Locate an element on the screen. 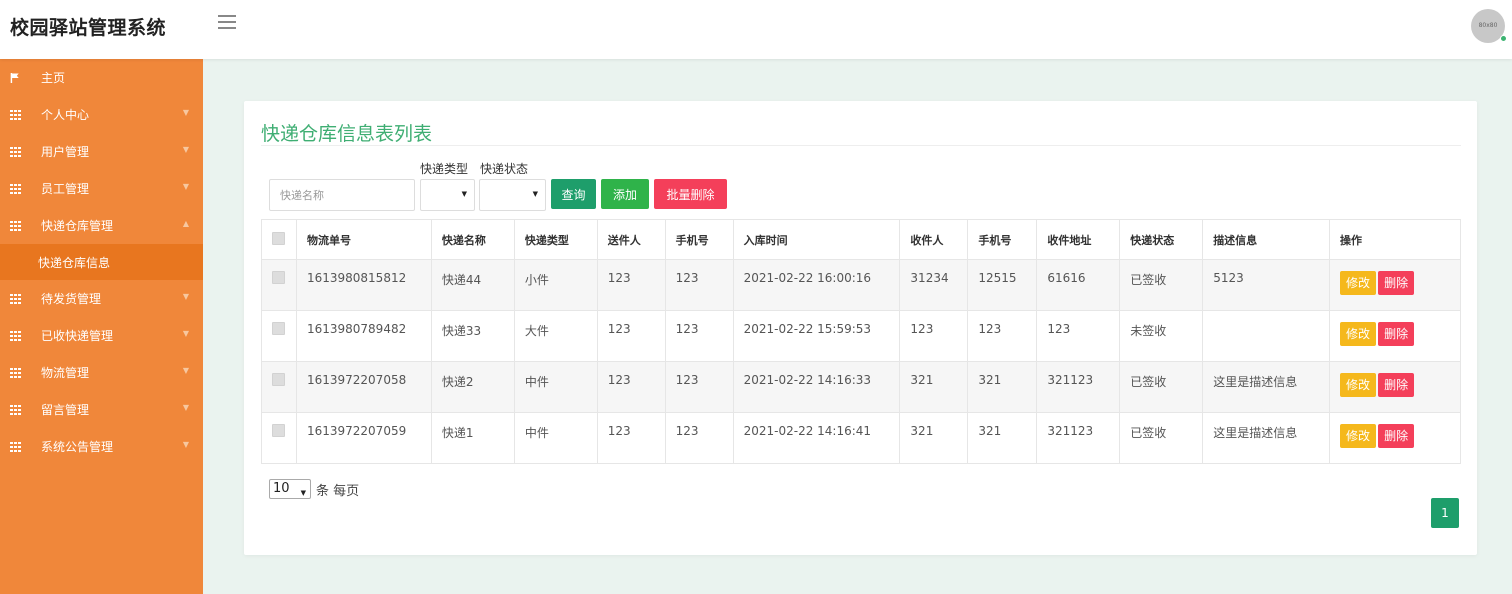 This screenshot has height=594, width=1512. pagination-page-1: 1 is located at coordinates (1445, 513).